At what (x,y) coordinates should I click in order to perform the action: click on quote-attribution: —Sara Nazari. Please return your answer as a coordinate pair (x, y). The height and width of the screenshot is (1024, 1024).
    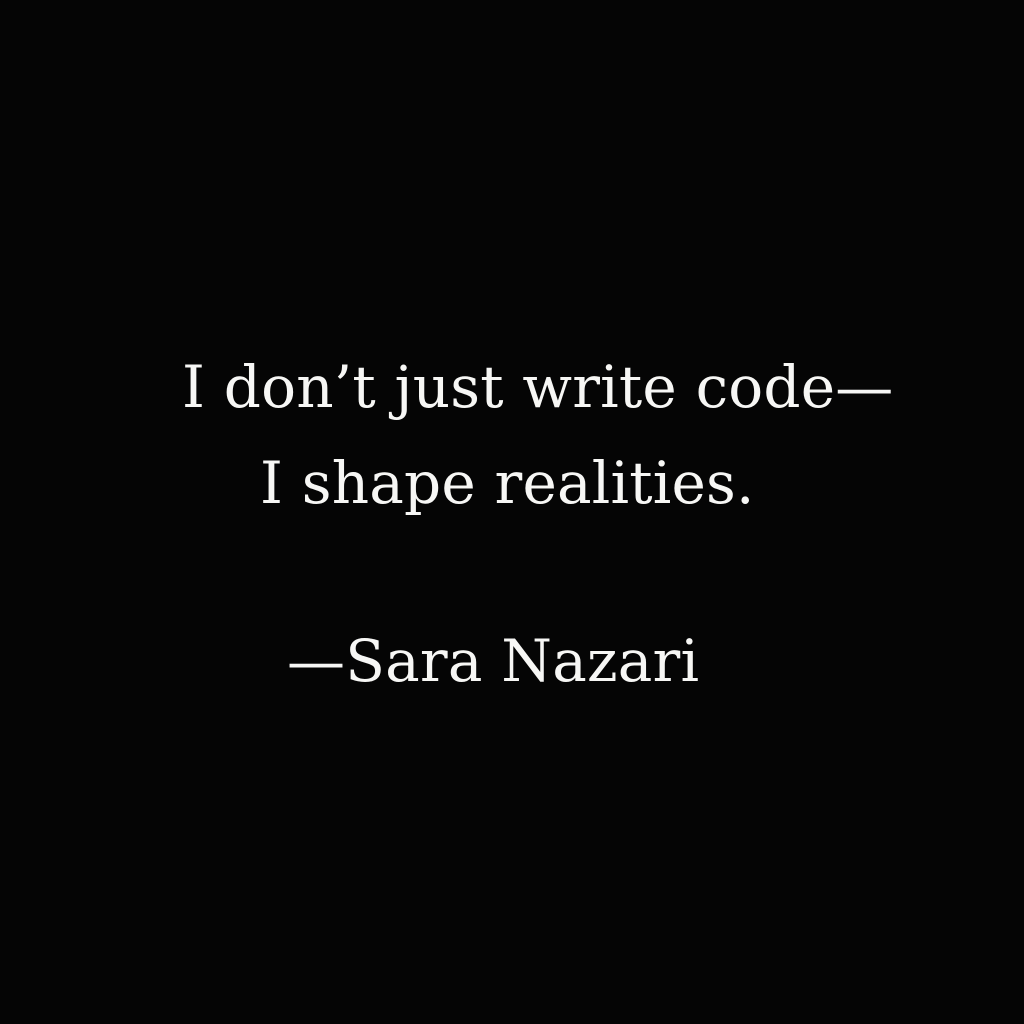
    Looking at the image, I should click on (493, 661).